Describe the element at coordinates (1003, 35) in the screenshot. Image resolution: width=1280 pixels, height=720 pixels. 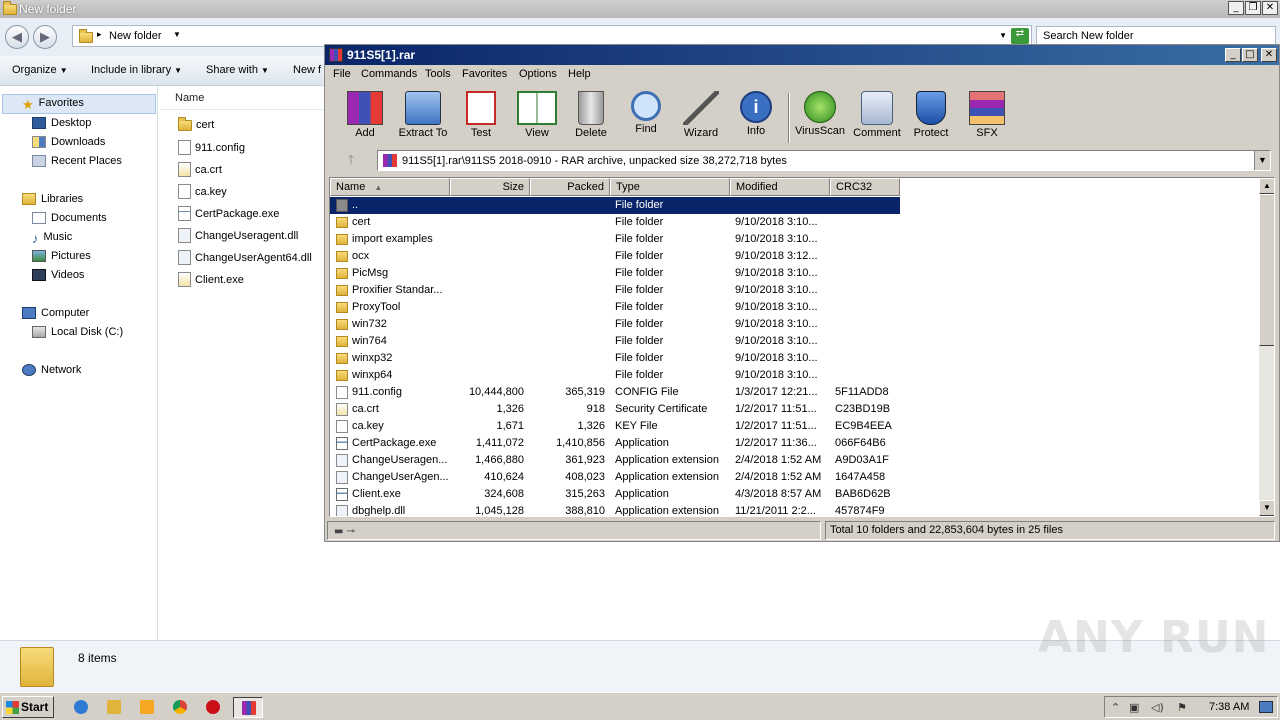
I see `address-history-dropdown: ▼` at that location.